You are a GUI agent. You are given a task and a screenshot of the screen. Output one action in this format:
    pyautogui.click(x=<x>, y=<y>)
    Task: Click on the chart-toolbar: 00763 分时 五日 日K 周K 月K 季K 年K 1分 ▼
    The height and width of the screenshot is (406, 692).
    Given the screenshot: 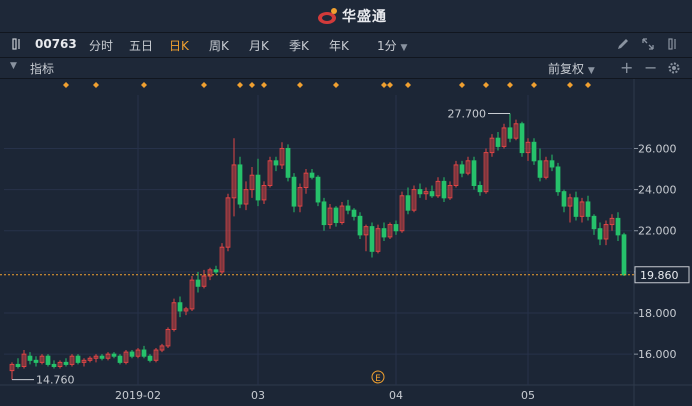 What is the action you would take?
    pyautogui.click(x=346, y=45)
    